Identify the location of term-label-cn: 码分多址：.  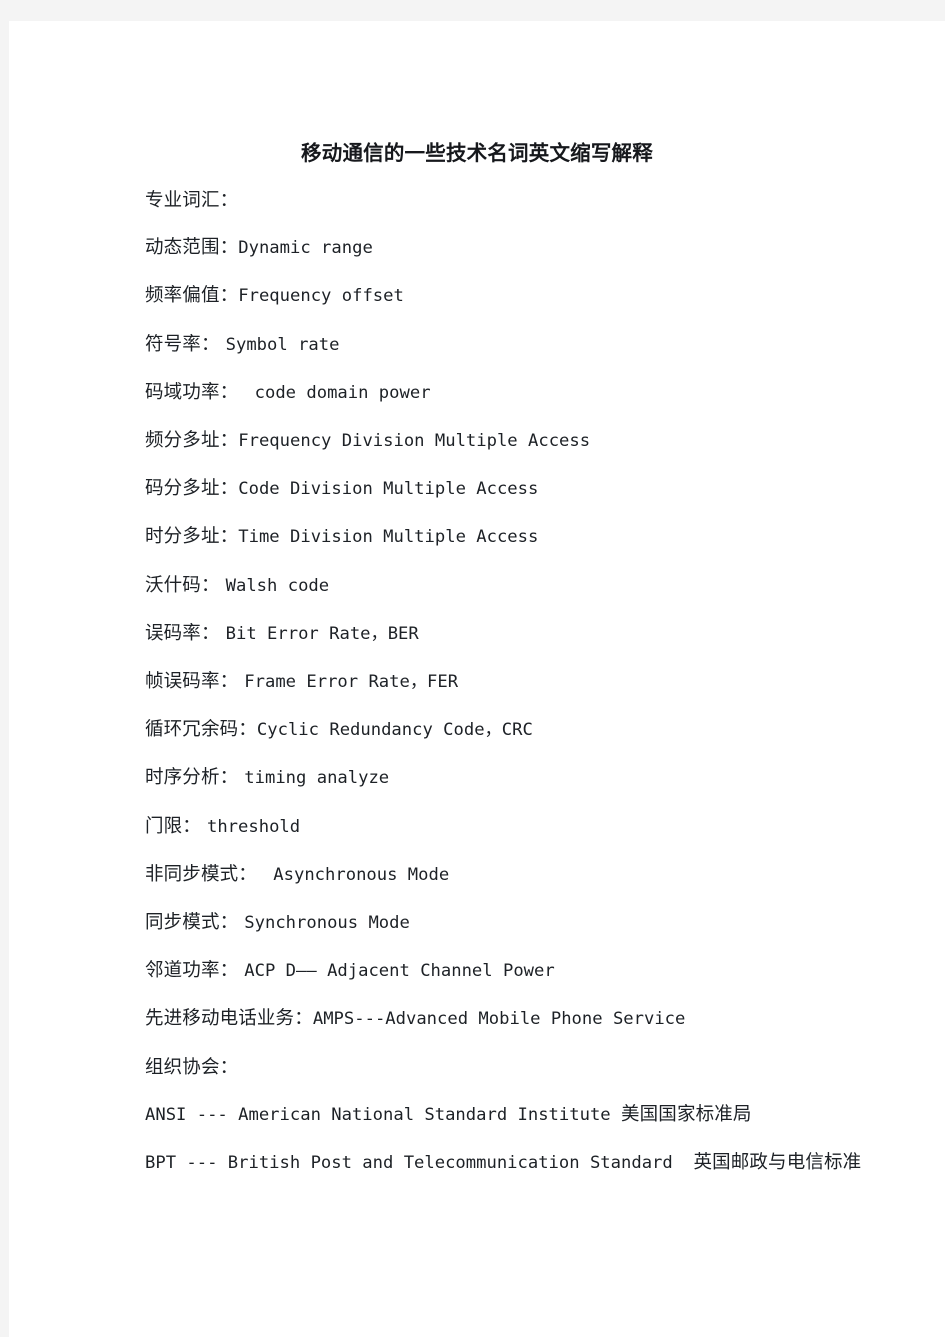
(192, 489).